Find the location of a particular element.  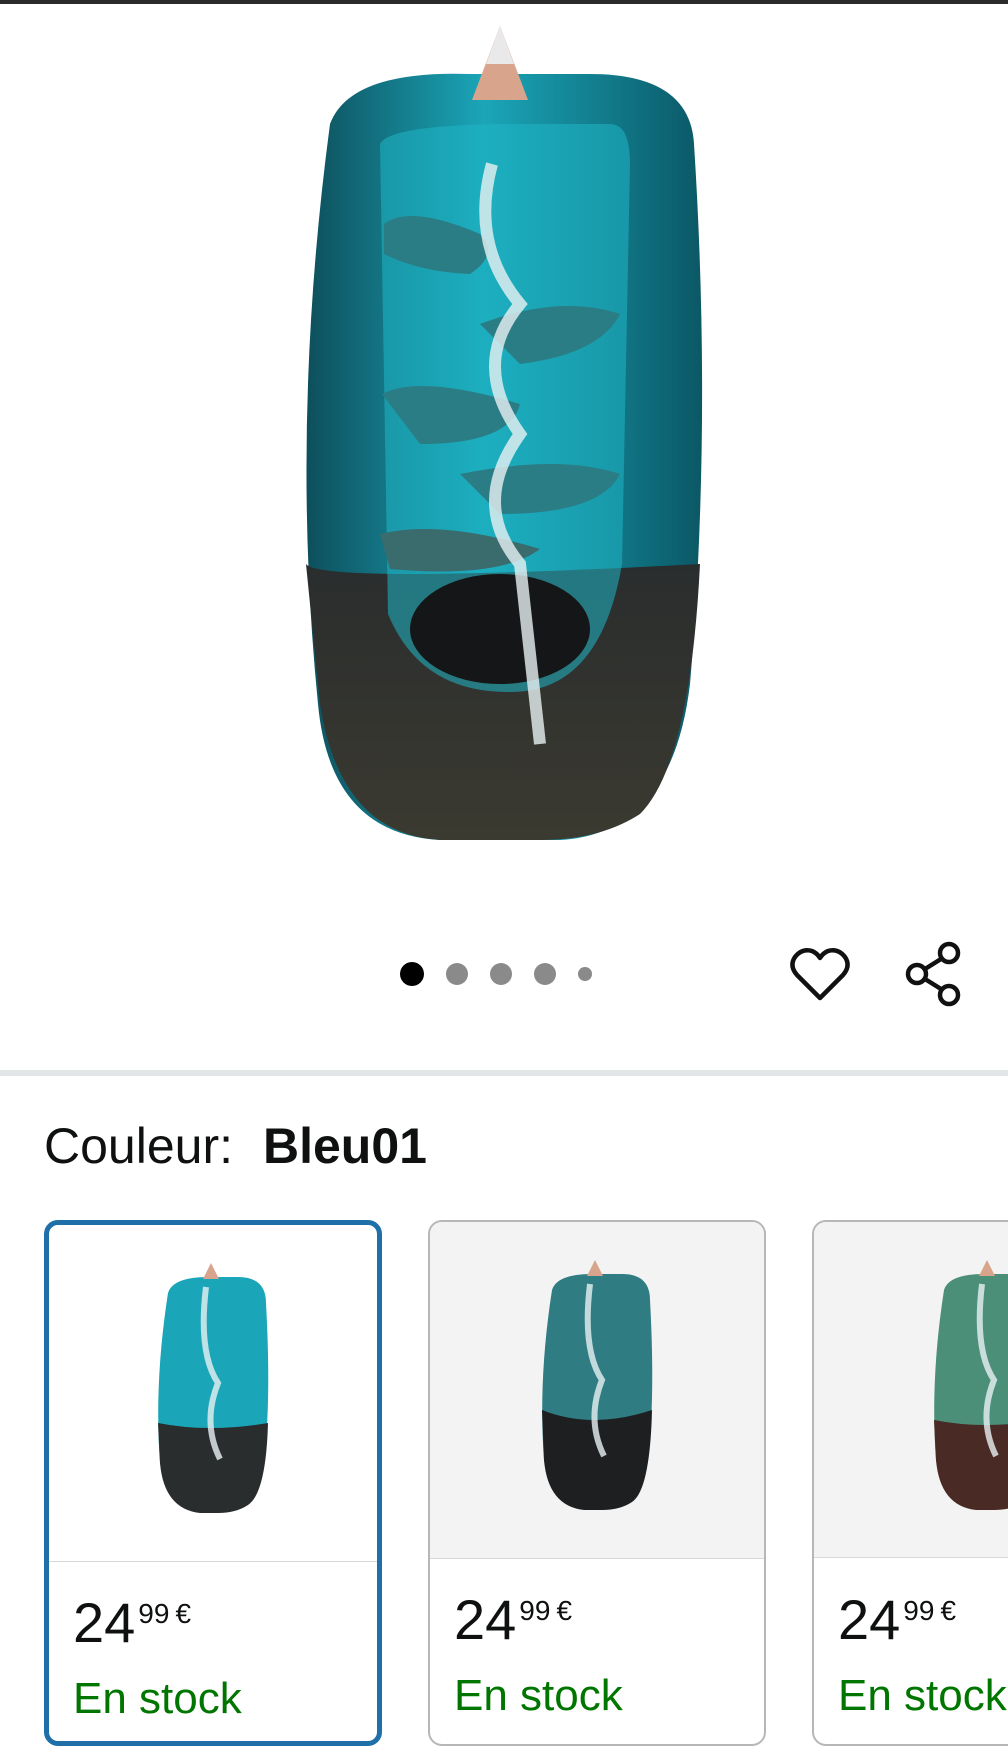

carousel-indicator is located at coordinates (507, 974).